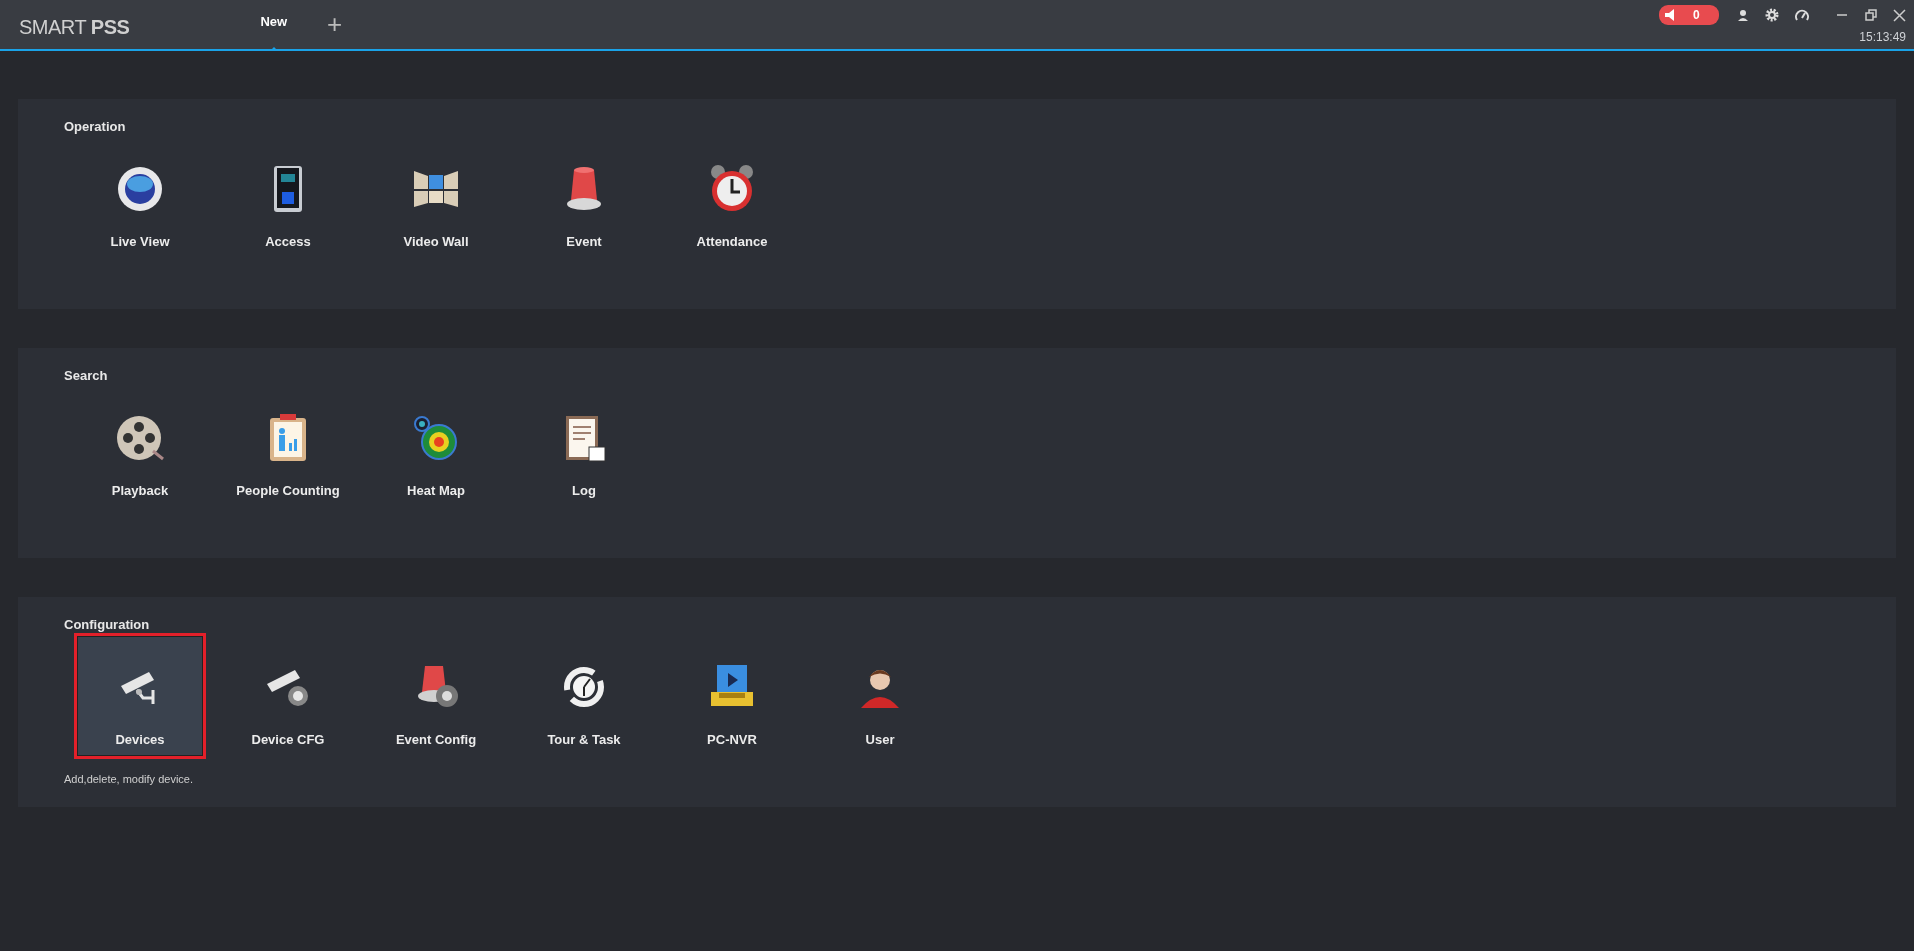  Describe the element at coordinates (335, 24) in the screenshot. I see `add-tab-button: +` at that location.